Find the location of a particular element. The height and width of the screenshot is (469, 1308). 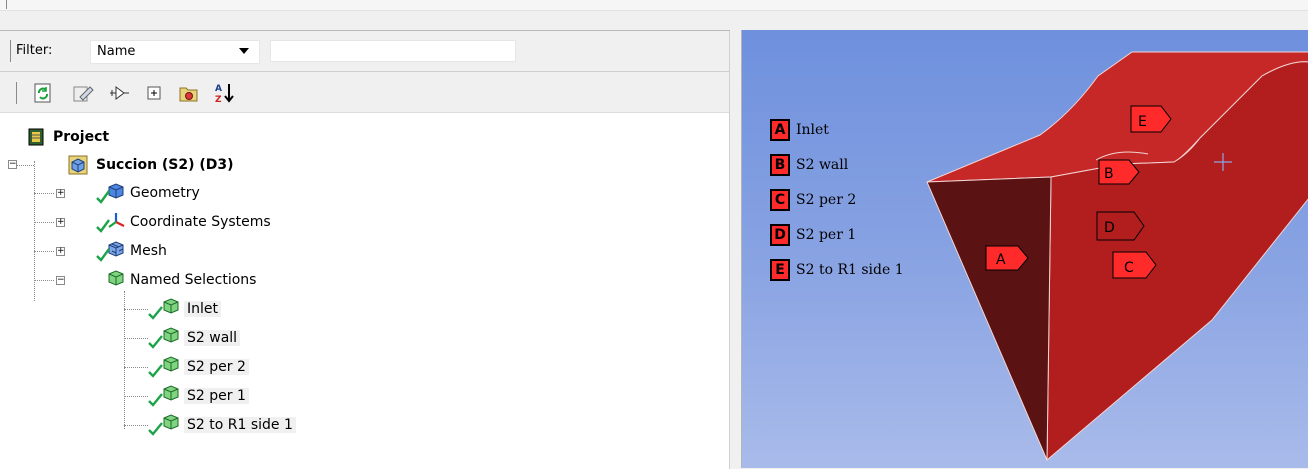

tree-item-selection: S2 per 2 is located at coordinates (197, 367).